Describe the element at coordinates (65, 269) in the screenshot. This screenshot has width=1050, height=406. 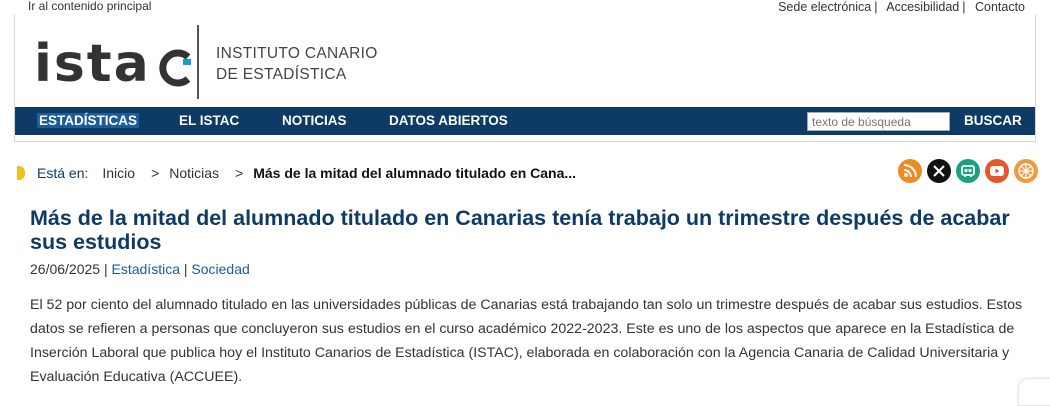
I see `article-date: 26/06/2025` at that location.